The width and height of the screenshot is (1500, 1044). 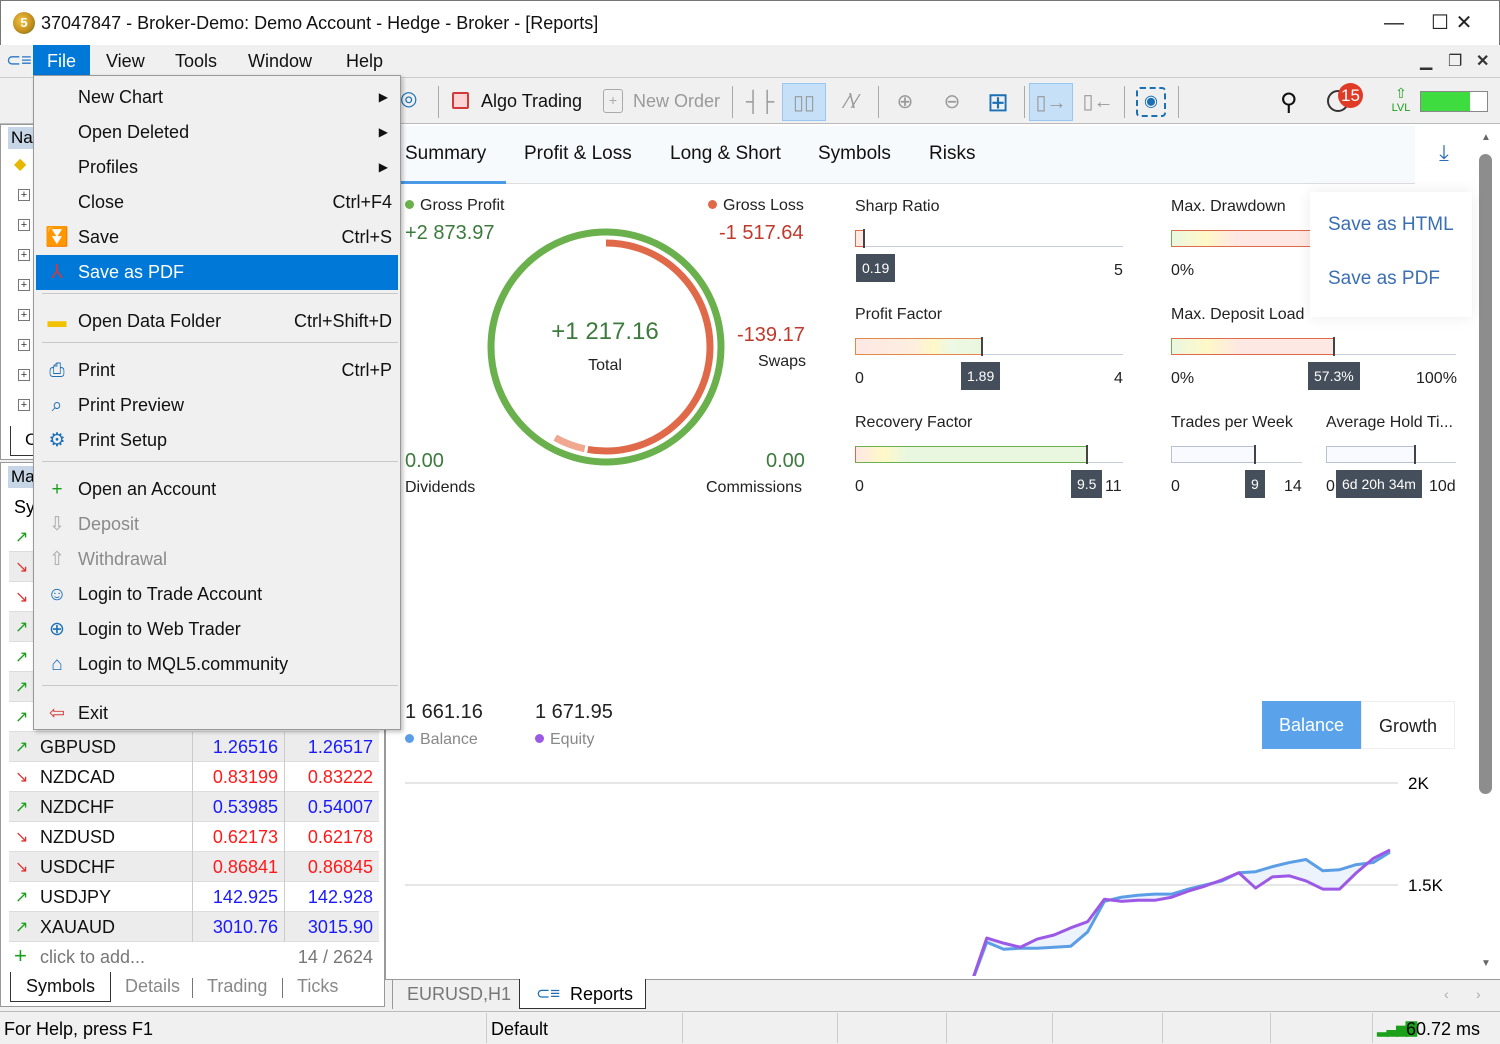 What do you see at coordinates (1051, 102) in the screenshot?
I see `autoscroll-icon: ▯→` at bounding box center [1051, 102].